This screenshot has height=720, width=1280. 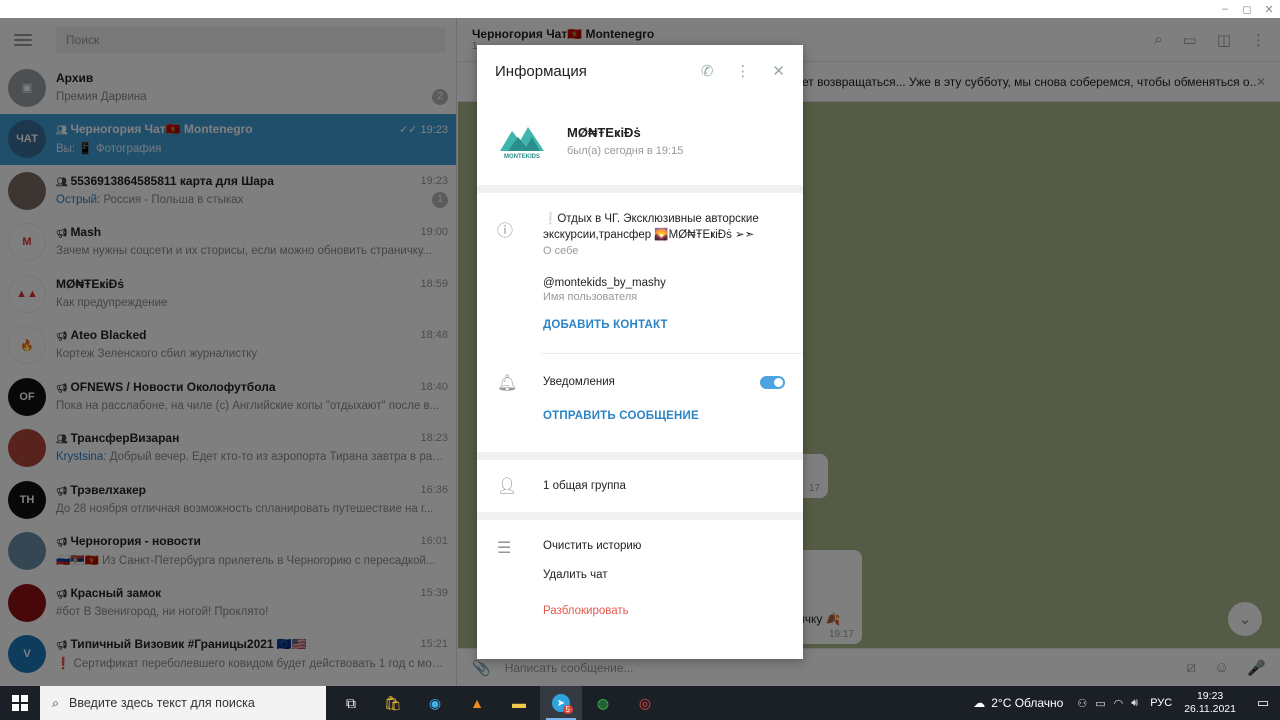 What do you see at coordinates (1210, 709) in the screenshot?
I see `clock-date: 26.11.2021` at bounding box center [1210, 709].